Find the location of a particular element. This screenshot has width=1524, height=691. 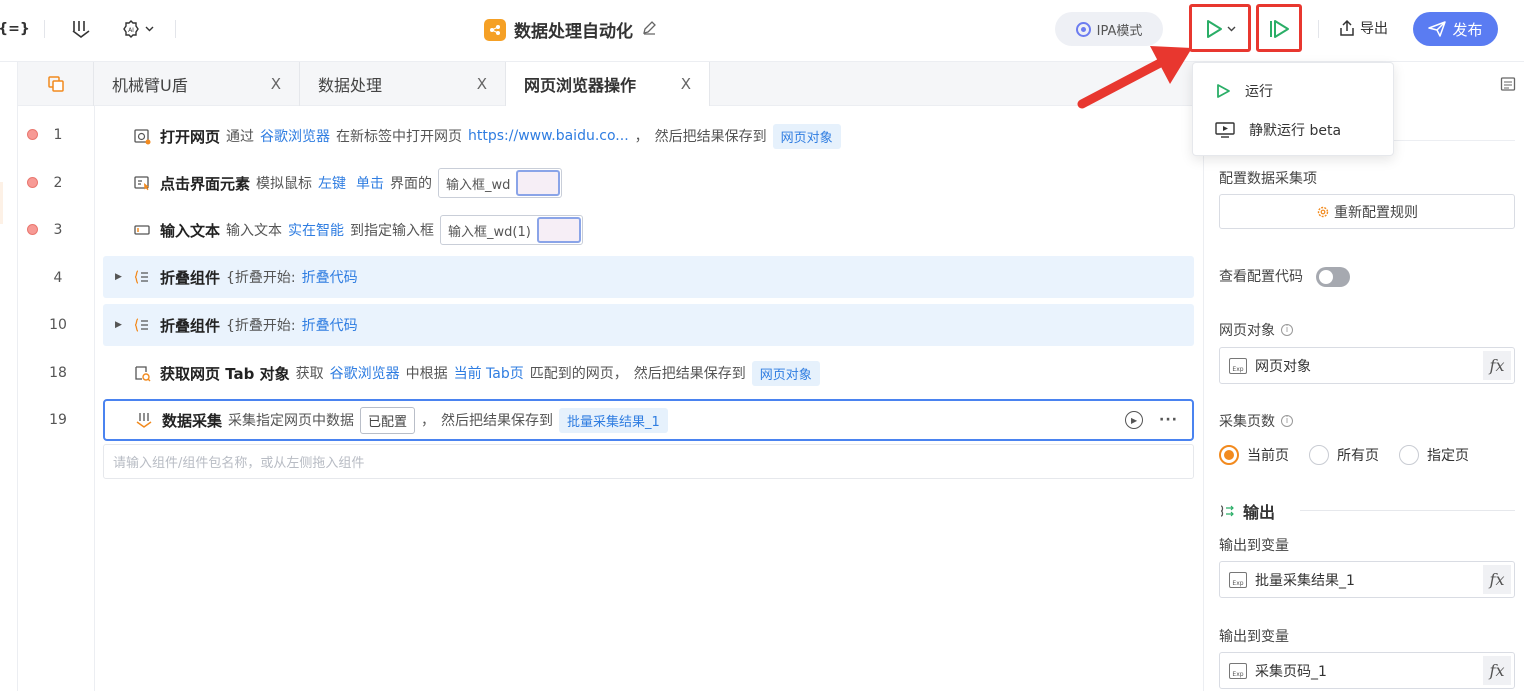

click-element-icon is located at coordinates (142, 183).